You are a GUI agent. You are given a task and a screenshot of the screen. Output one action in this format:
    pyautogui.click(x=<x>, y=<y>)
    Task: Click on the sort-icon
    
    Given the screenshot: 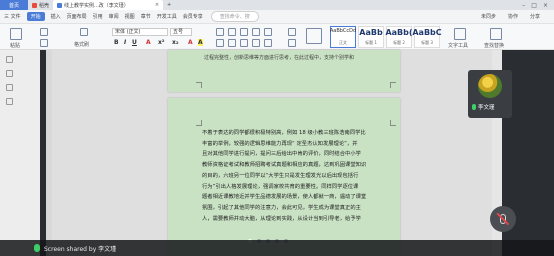 What is the action you would take?
    pyautogui.click(x=268, y=32)
    